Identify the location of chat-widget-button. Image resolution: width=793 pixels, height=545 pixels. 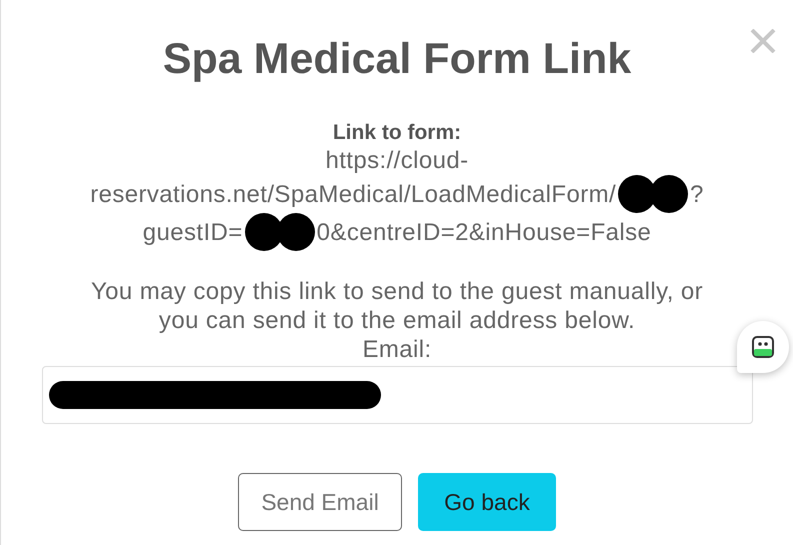
(763, 347).